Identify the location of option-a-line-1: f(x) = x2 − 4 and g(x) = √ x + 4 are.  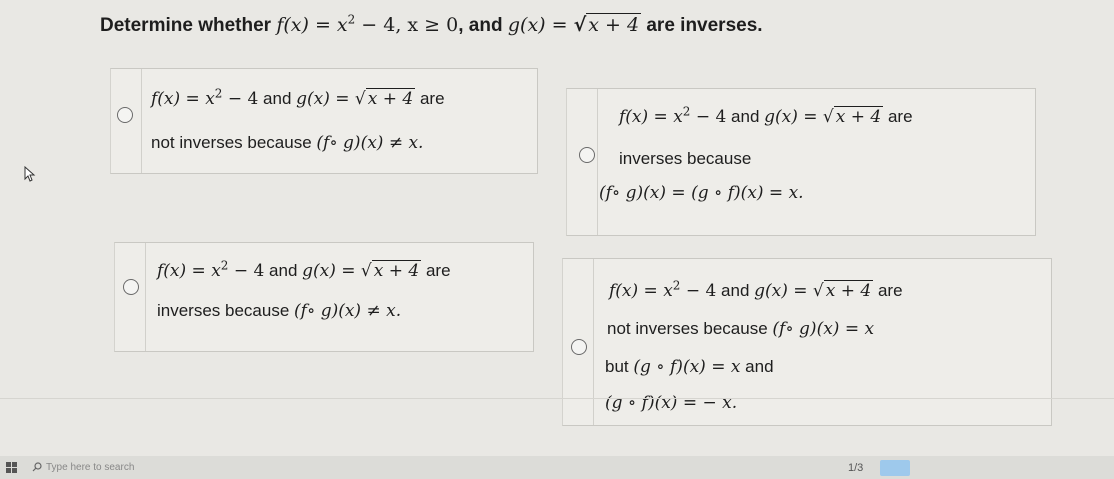
(298, 97).